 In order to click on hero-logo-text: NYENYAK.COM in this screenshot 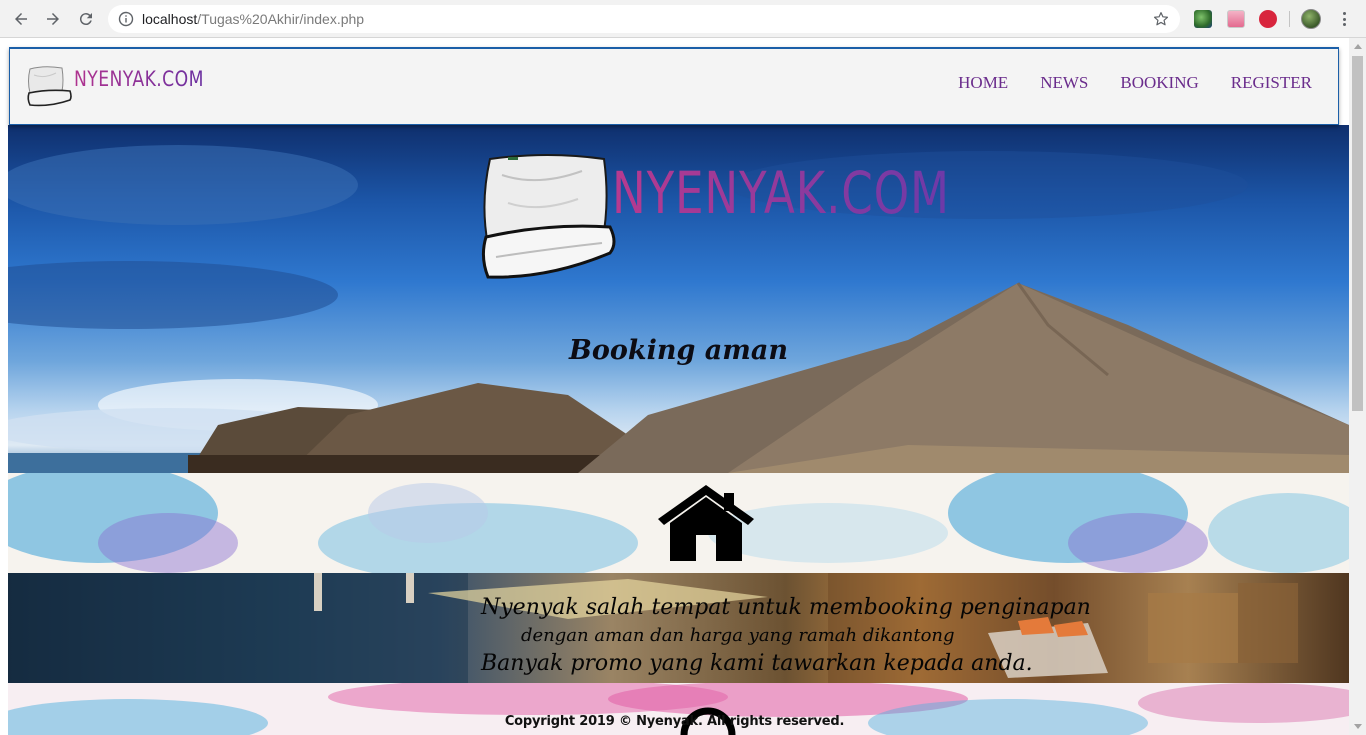, I will do `click(781, 193)`.